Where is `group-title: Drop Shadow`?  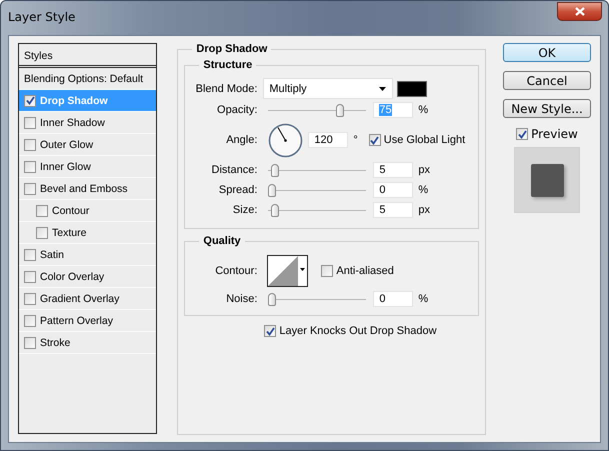 group-title: Drop Shadow is located at coordinates (231, 49).